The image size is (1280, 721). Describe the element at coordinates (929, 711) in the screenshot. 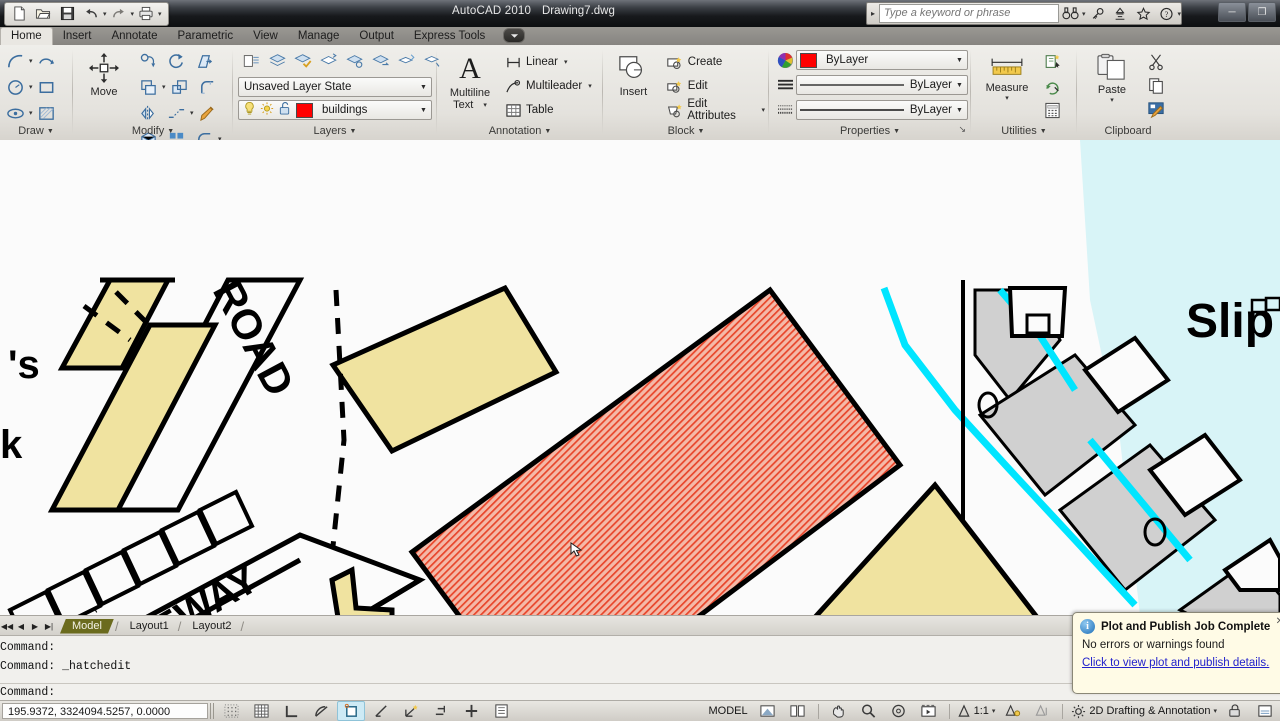

I see `showmotion-icon` at that location.